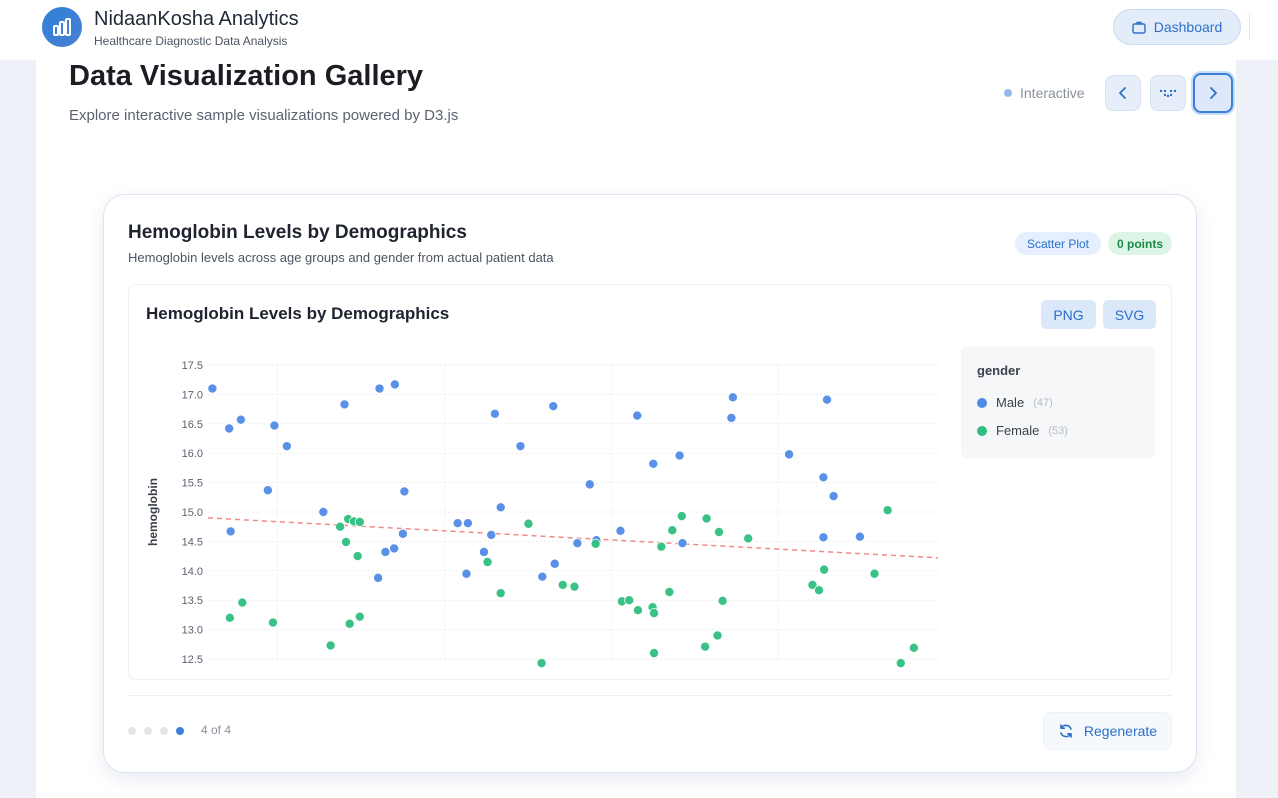 The height and width of the screenshot is (798, 1278). I want to click on dashboard-button: Dashboard, so click(1177, 27).